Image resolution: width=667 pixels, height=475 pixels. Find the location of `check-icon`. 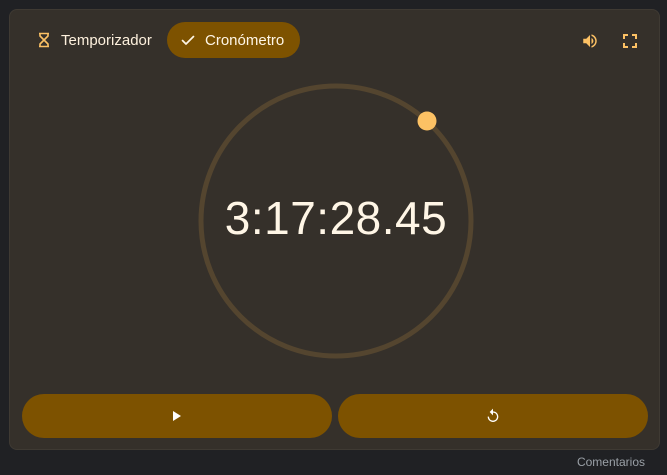

check-icon is located at coordinates (188, 40).